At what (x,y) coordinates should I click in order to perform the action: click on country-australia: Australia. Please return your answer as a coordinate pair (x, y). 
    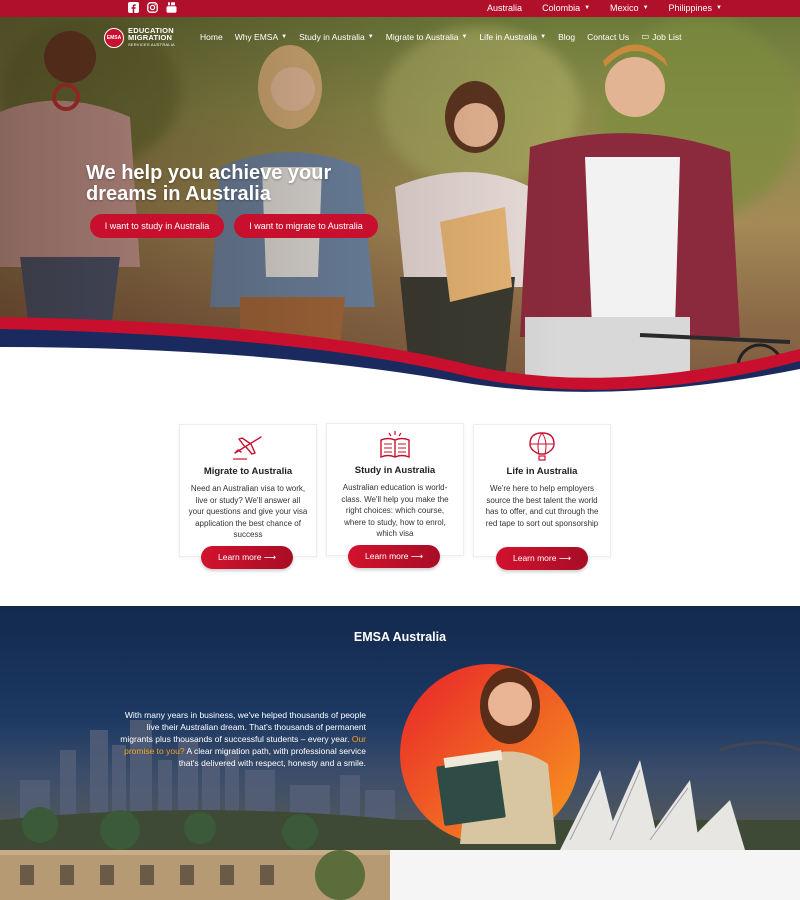
    Looking at the image, I should click on (509, 8).